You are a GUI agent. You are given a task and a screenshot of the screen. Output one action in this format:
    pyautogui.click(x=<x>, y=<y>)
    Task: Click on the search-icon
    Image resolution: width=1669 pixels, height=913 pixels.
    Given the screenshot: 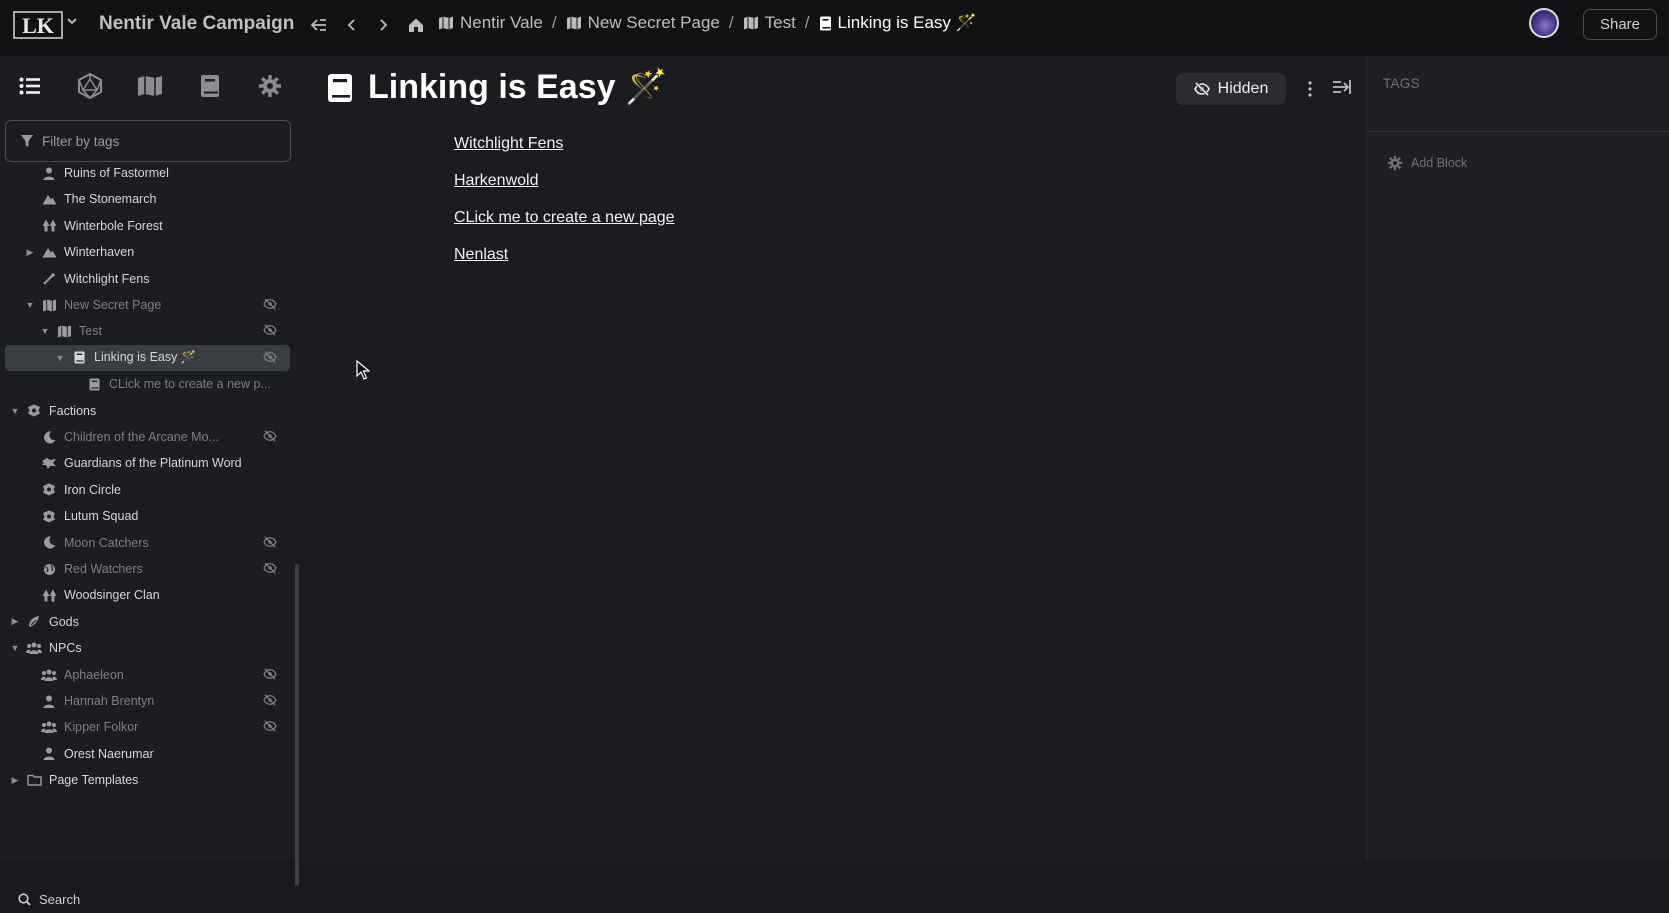 What is the action you would take?
    pyautogui.click(x=24, y=899)
    